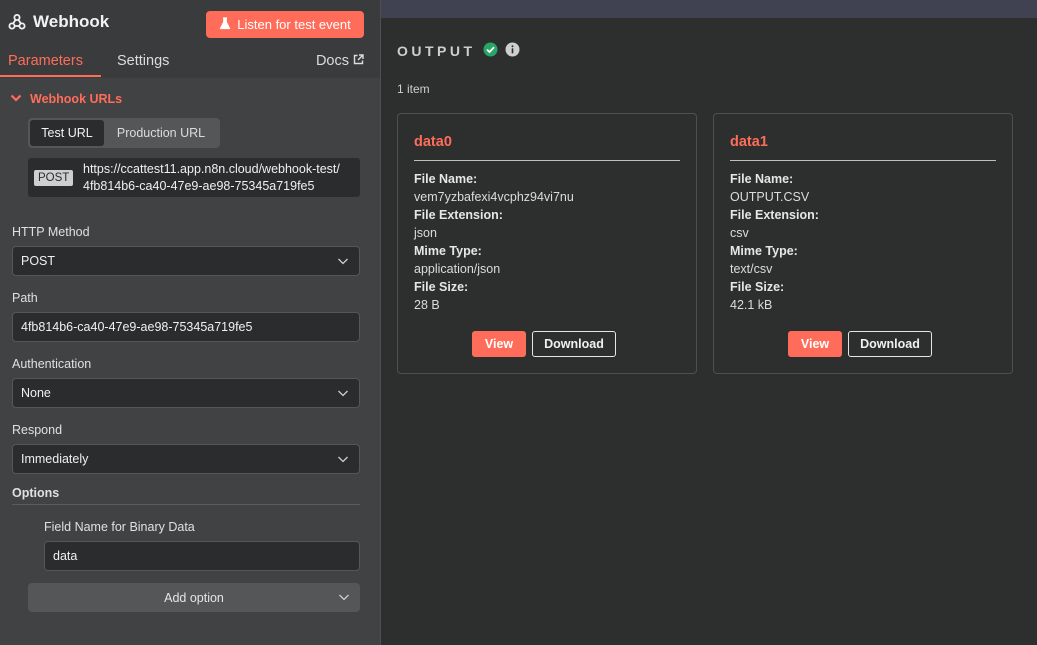 This screenshot has height=645, width=1037. I want to click on card-title: data0, so click(433, 142).